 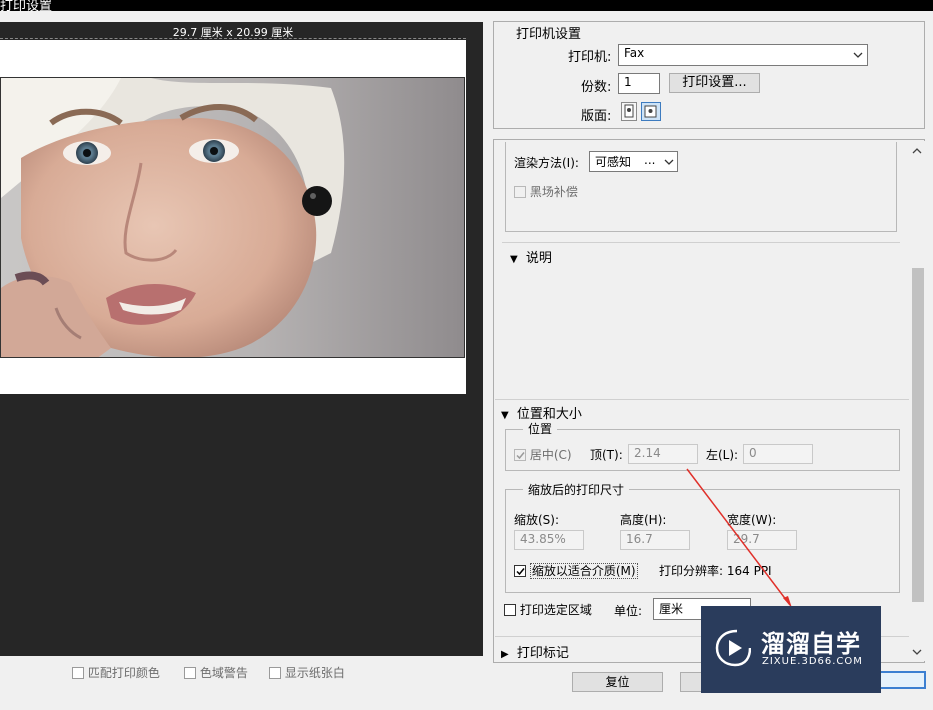 What do you see at coordinates (540, 428) in the screenshot?
I see `position-legend: 位置` at bounding box center [540, 428].